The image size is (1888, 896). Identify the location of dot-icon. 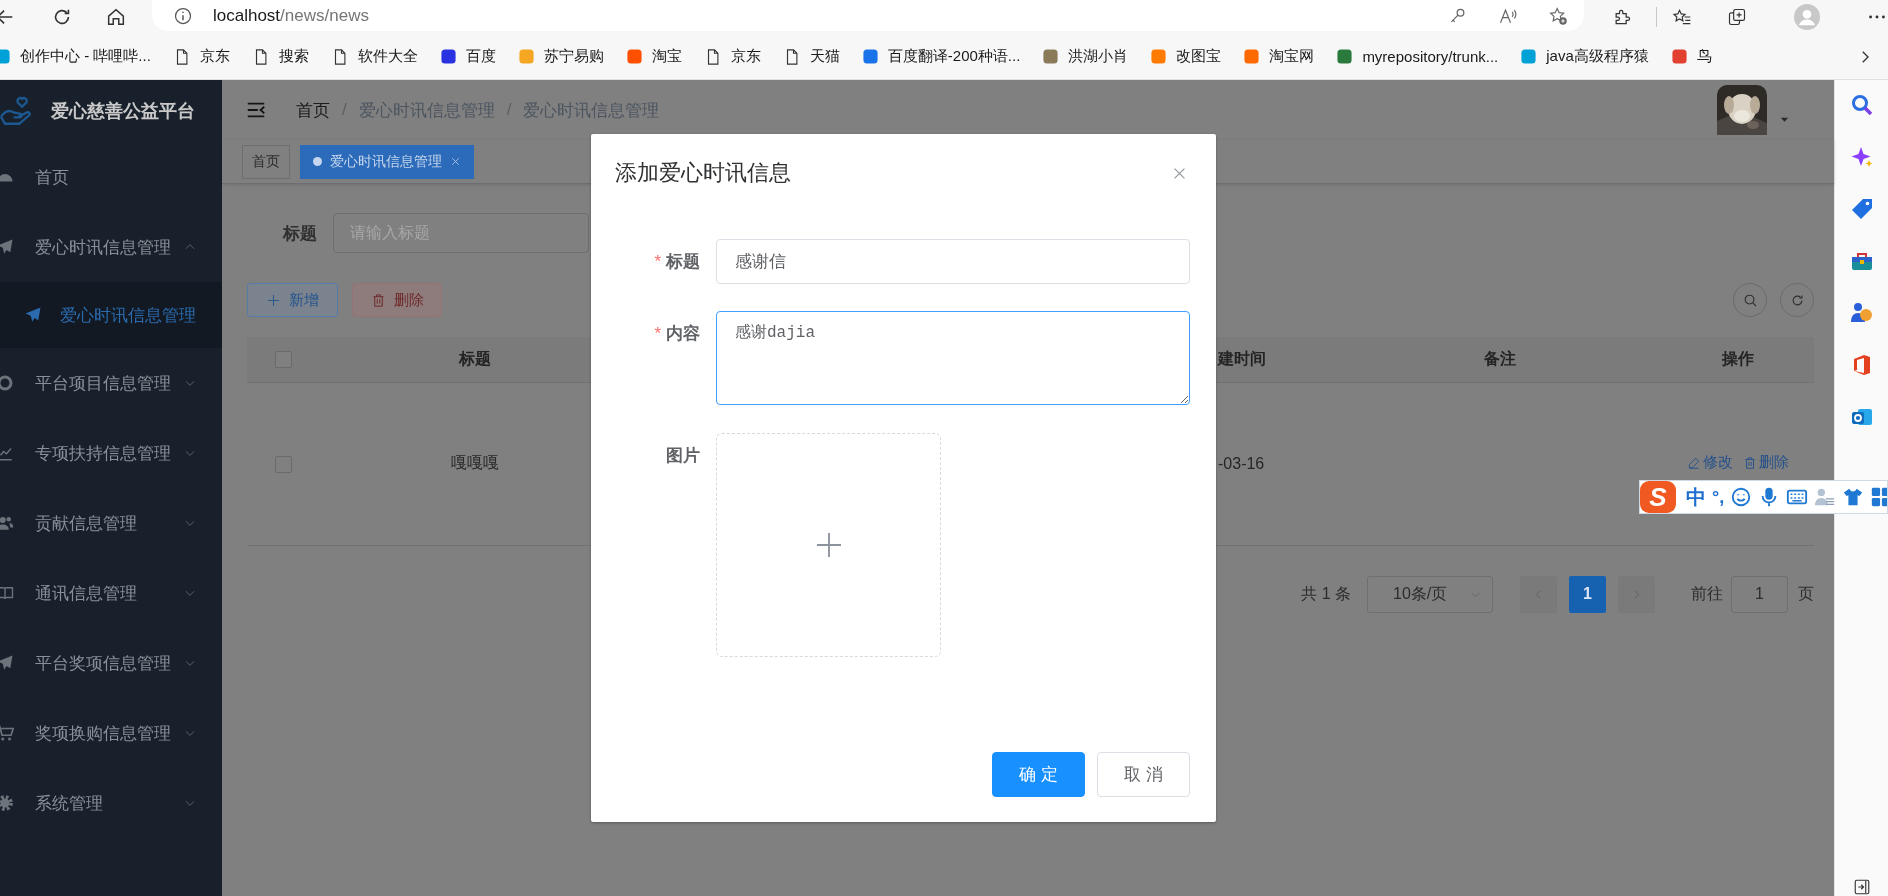
(317, 161).